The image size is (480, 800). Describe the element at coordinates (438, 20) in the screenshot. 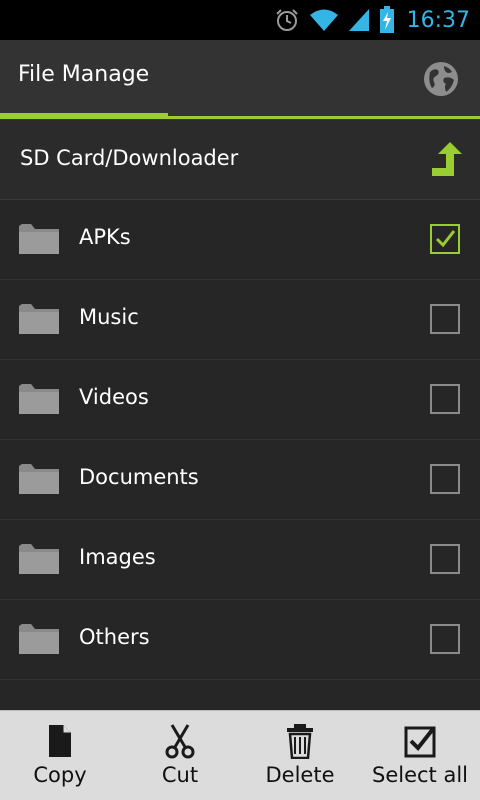

I see `status-clock: 16:37` at that location.